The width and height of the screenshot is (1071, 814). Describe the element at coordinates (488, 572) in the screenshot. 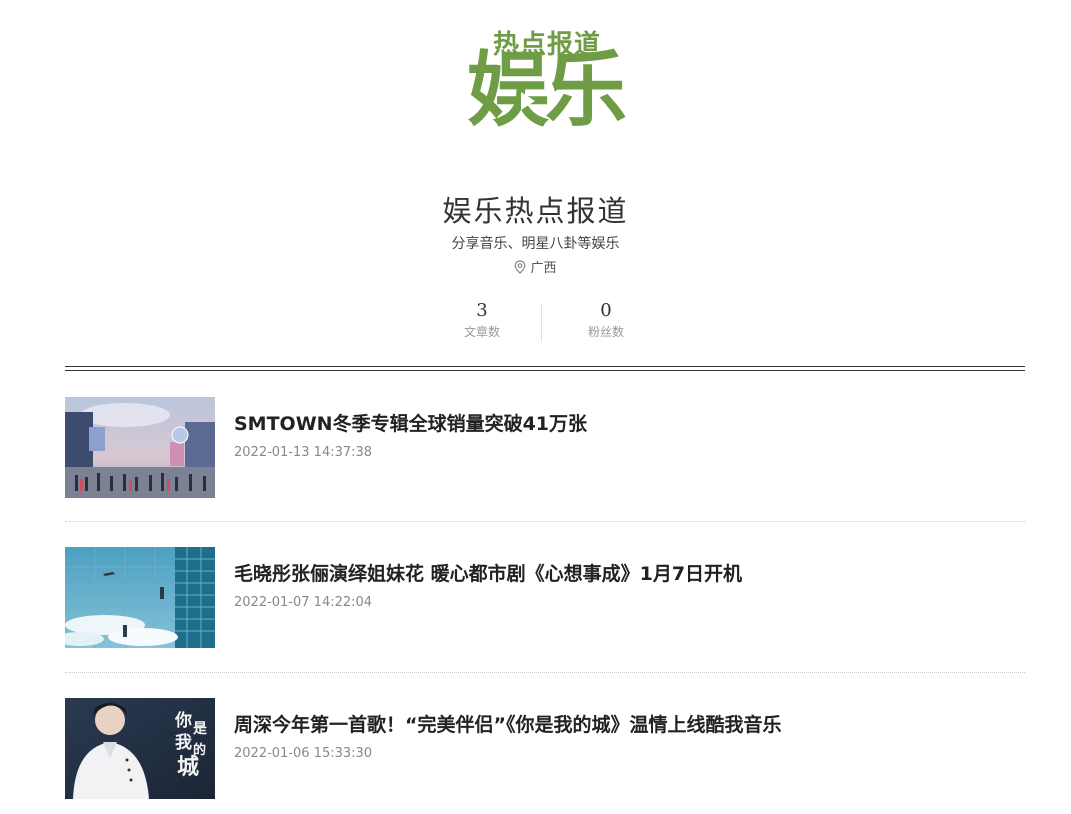

I see `article-title: 毛晓彤张俪演绎姐妹花 暖心都市剧《心想事成》1月7日开机` at that location.